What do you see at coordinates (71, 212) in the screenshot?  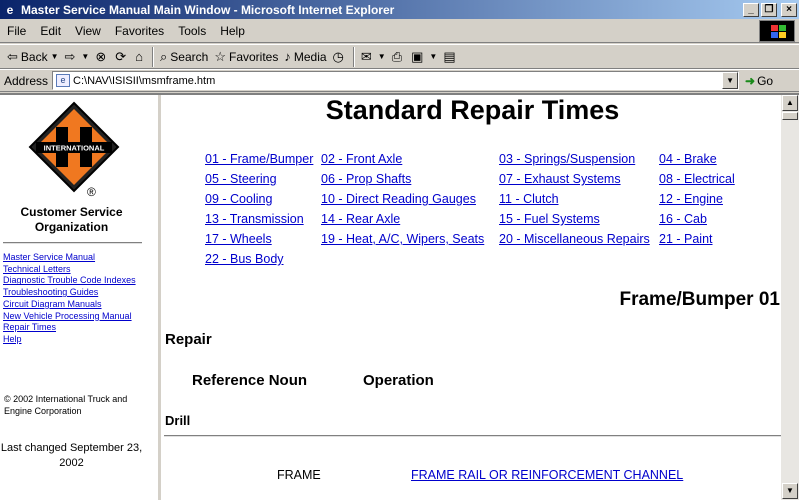 I see `org-line-1: Customer Service` at bounding box center [71, 212].